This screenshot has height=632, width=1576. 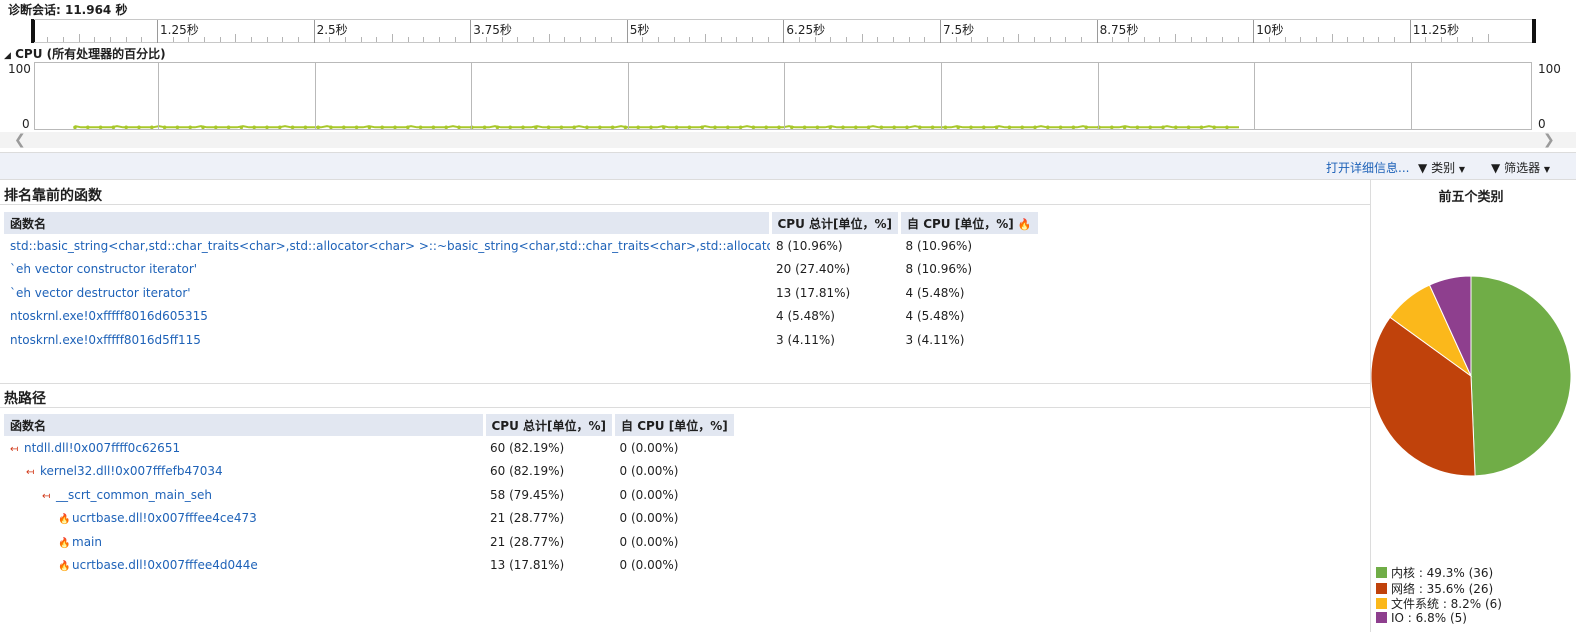 What do you see at coordinates (675, 425) in the screenshot?
I see `column-header-self-cpu: 自 CPU [单位，%]` at bounding box center [675, 425].